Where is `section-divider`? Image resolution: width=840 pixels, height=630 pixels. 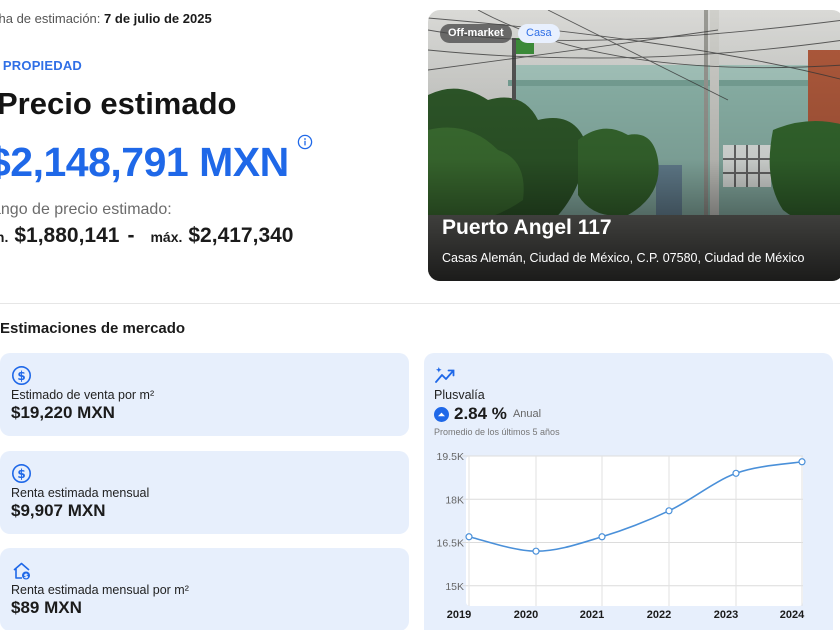 section-divider is located at coordinates (420, 303).